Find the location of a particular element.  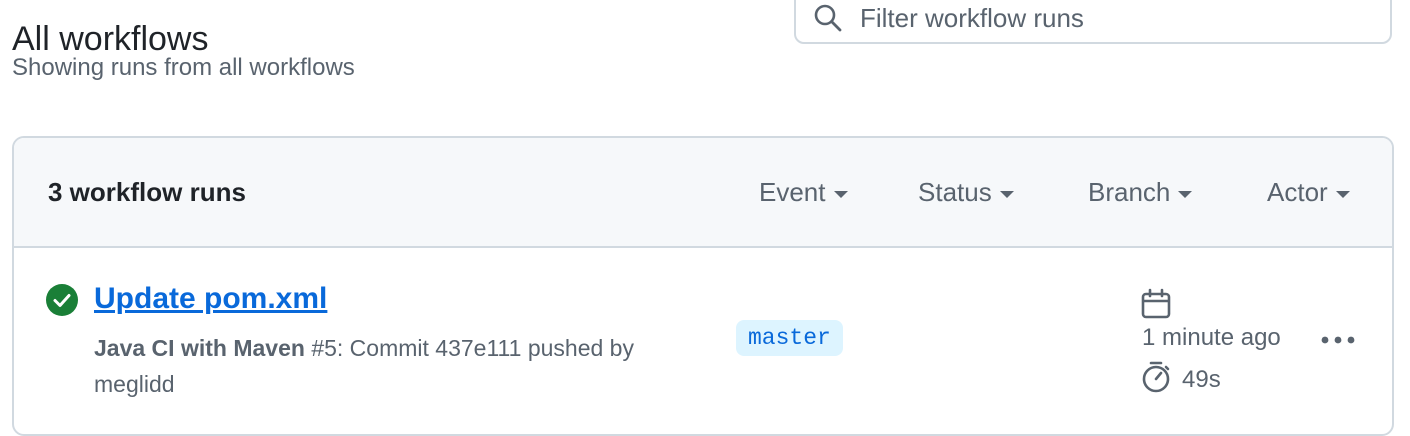

branch-filter-dropdown: Branch is located at coordinates (1140, 192).